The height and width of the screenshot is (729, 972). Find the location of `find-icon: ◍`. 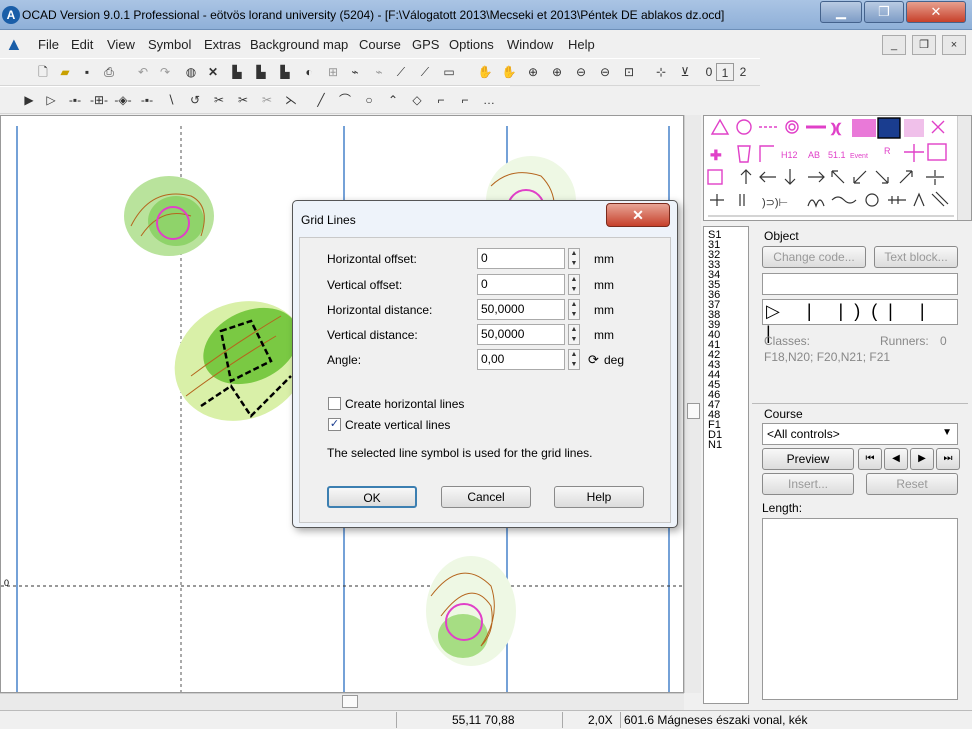

find-icon: ◍ is located at coordinates (191, 72).